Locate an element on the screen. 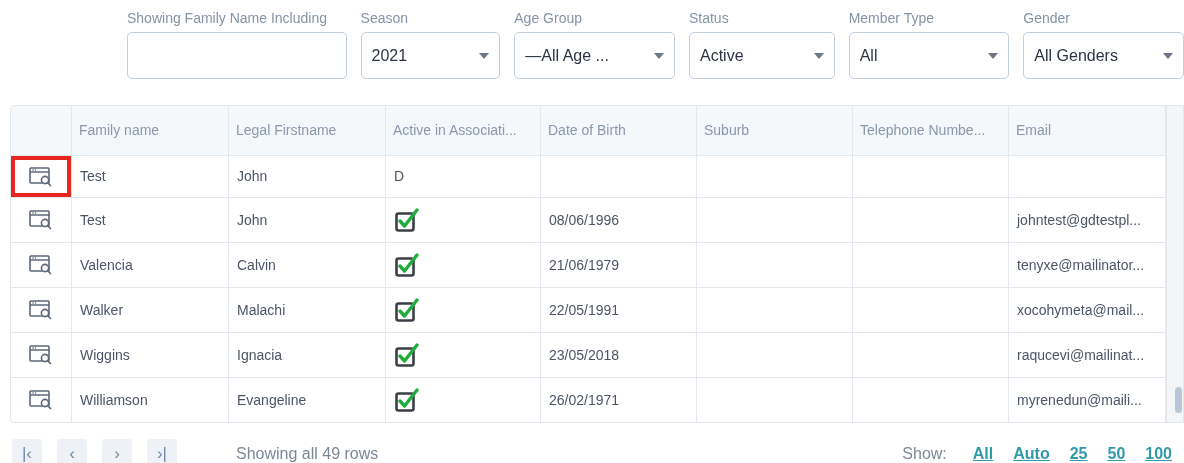 The image size is (1184, 463). column-header: Family name is located at coordinates (150, 131).